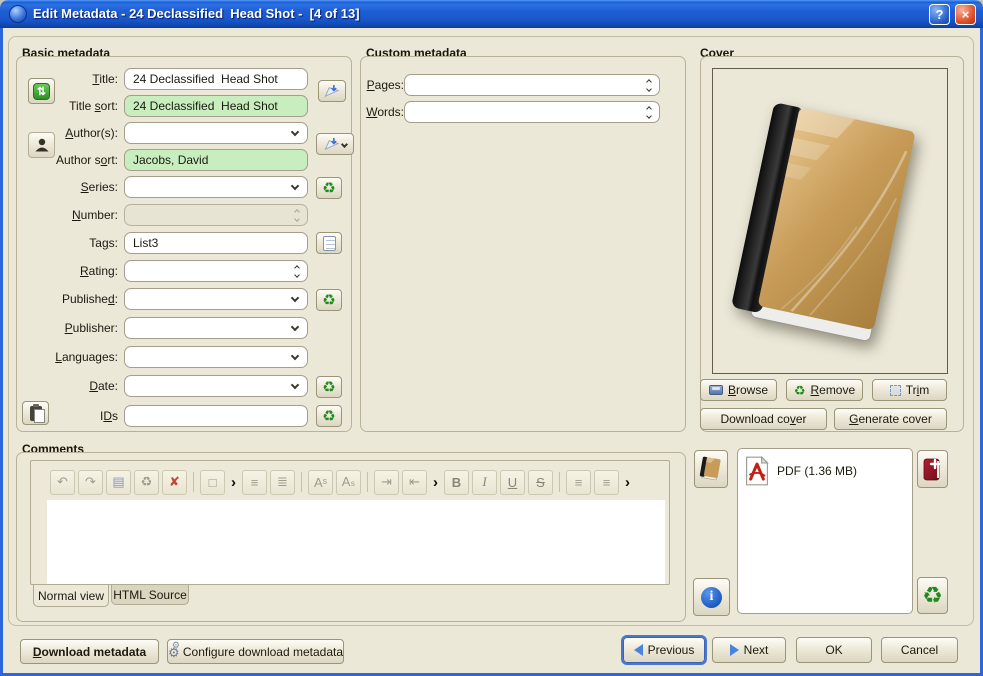  I want to click on generate-cover-label: Generate cover, so click(890, 419).